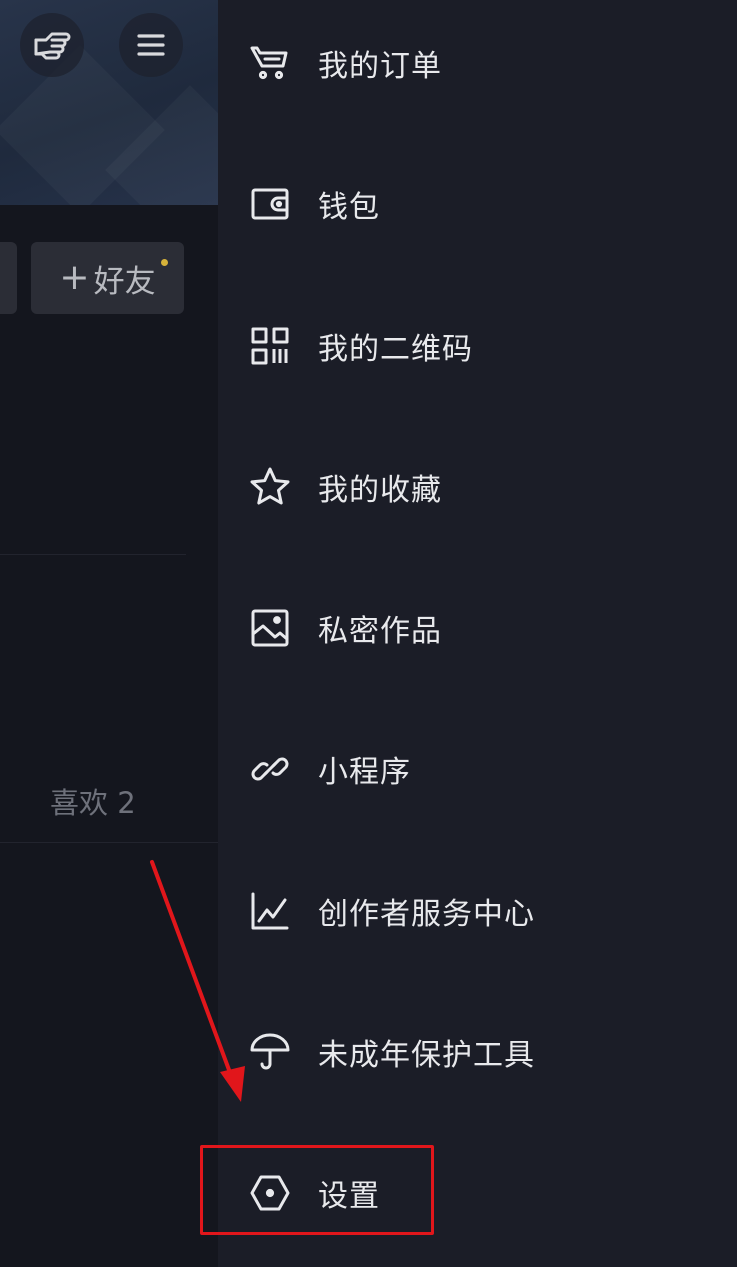 The width and height of the screenshot is (737, 1267). Describe the element at coordinates (8, 278) in the screenshot. I see `edit-profile-button` at that location.